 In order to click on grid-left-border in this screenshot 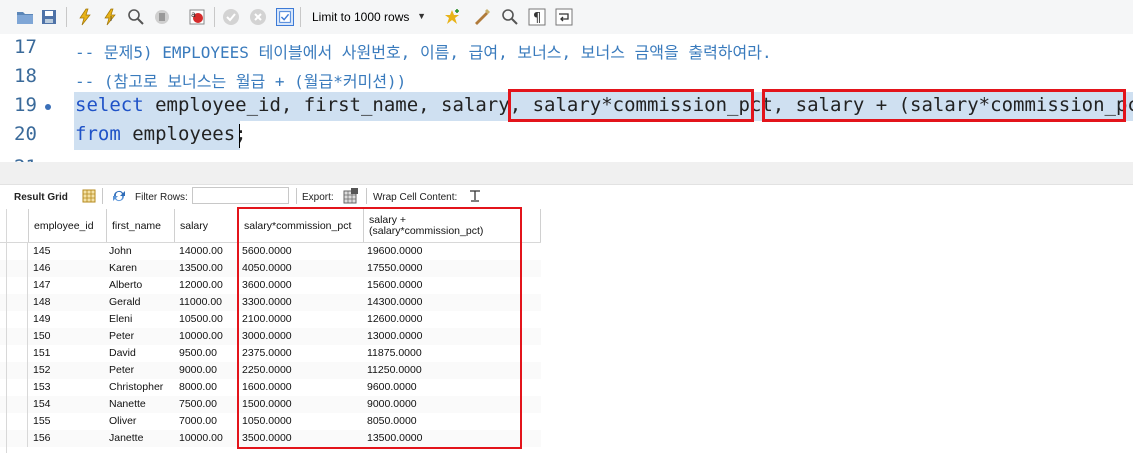, I will do `click(6, 331)`.